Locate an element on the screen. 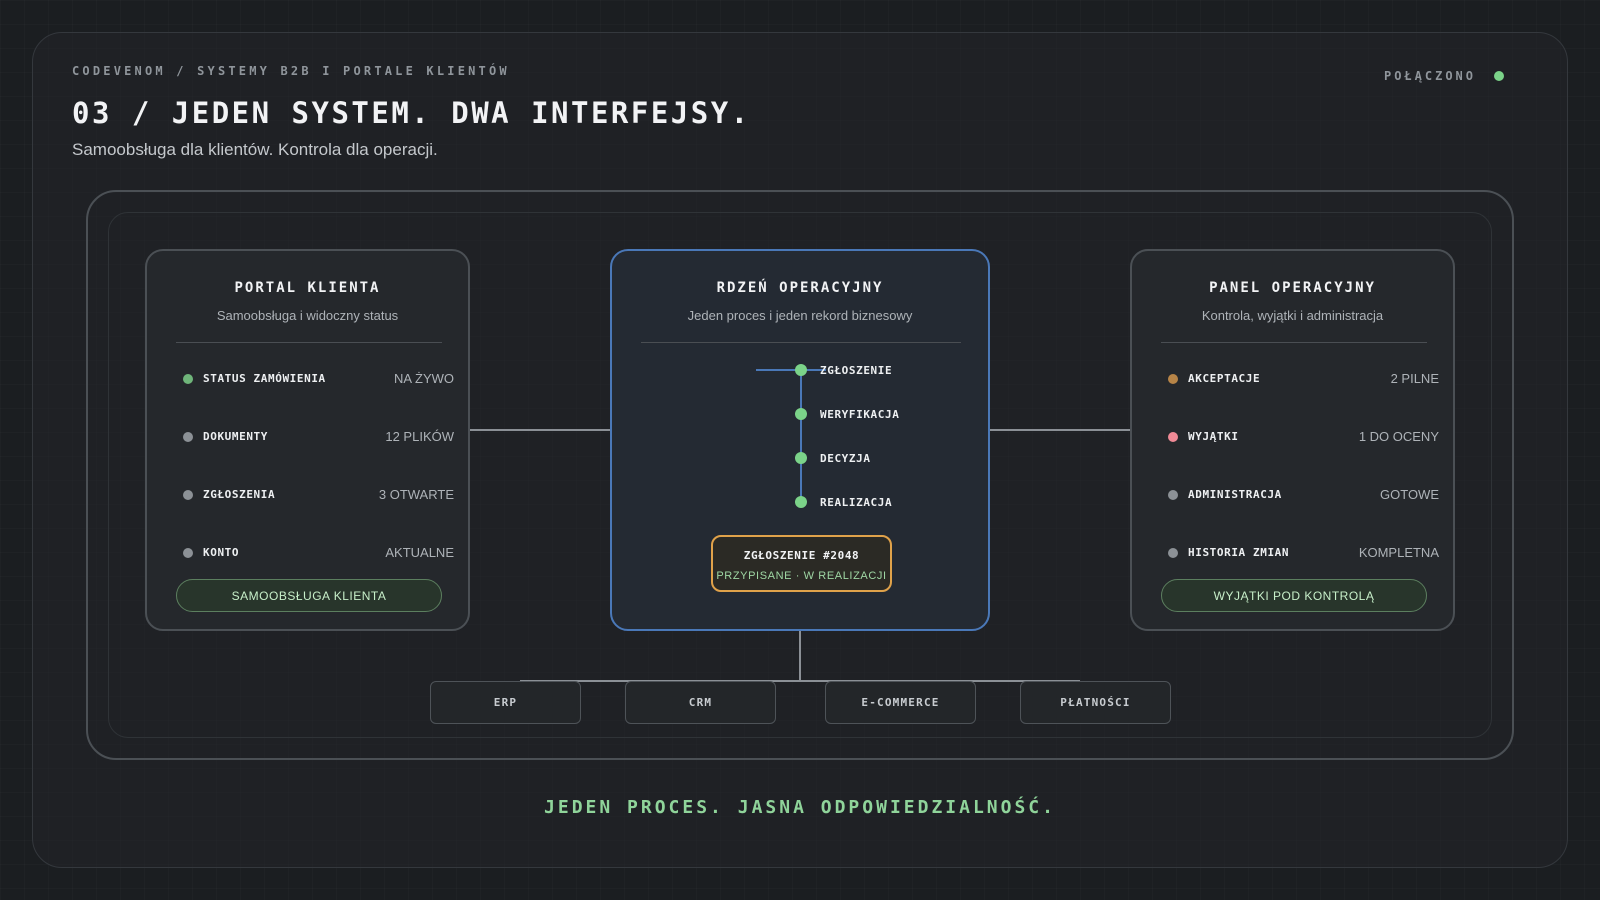 Image resolution: width=1600 pixels, height=900 pixels. panel-subtitle: Samoobsługa i widoczny status is located at coordinates (307, 315).